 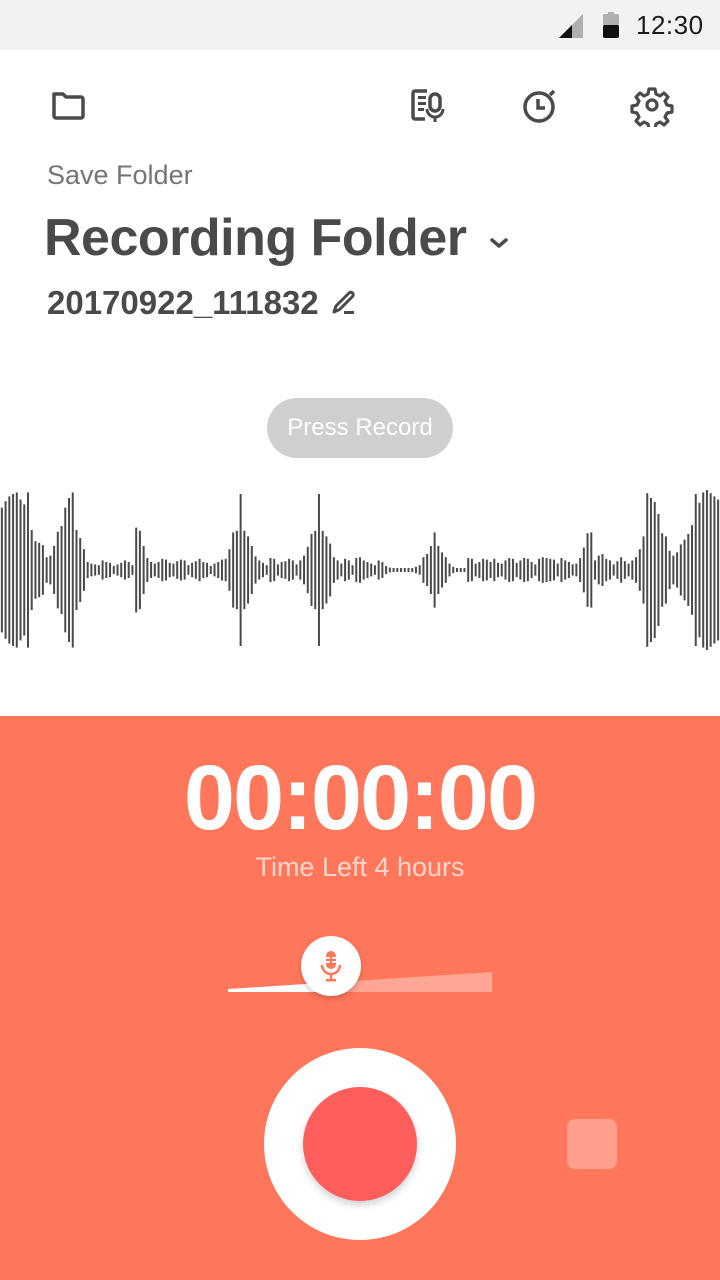 I want to click on time-left-label: Time Left 4 hours, so click(x=360, y=867).